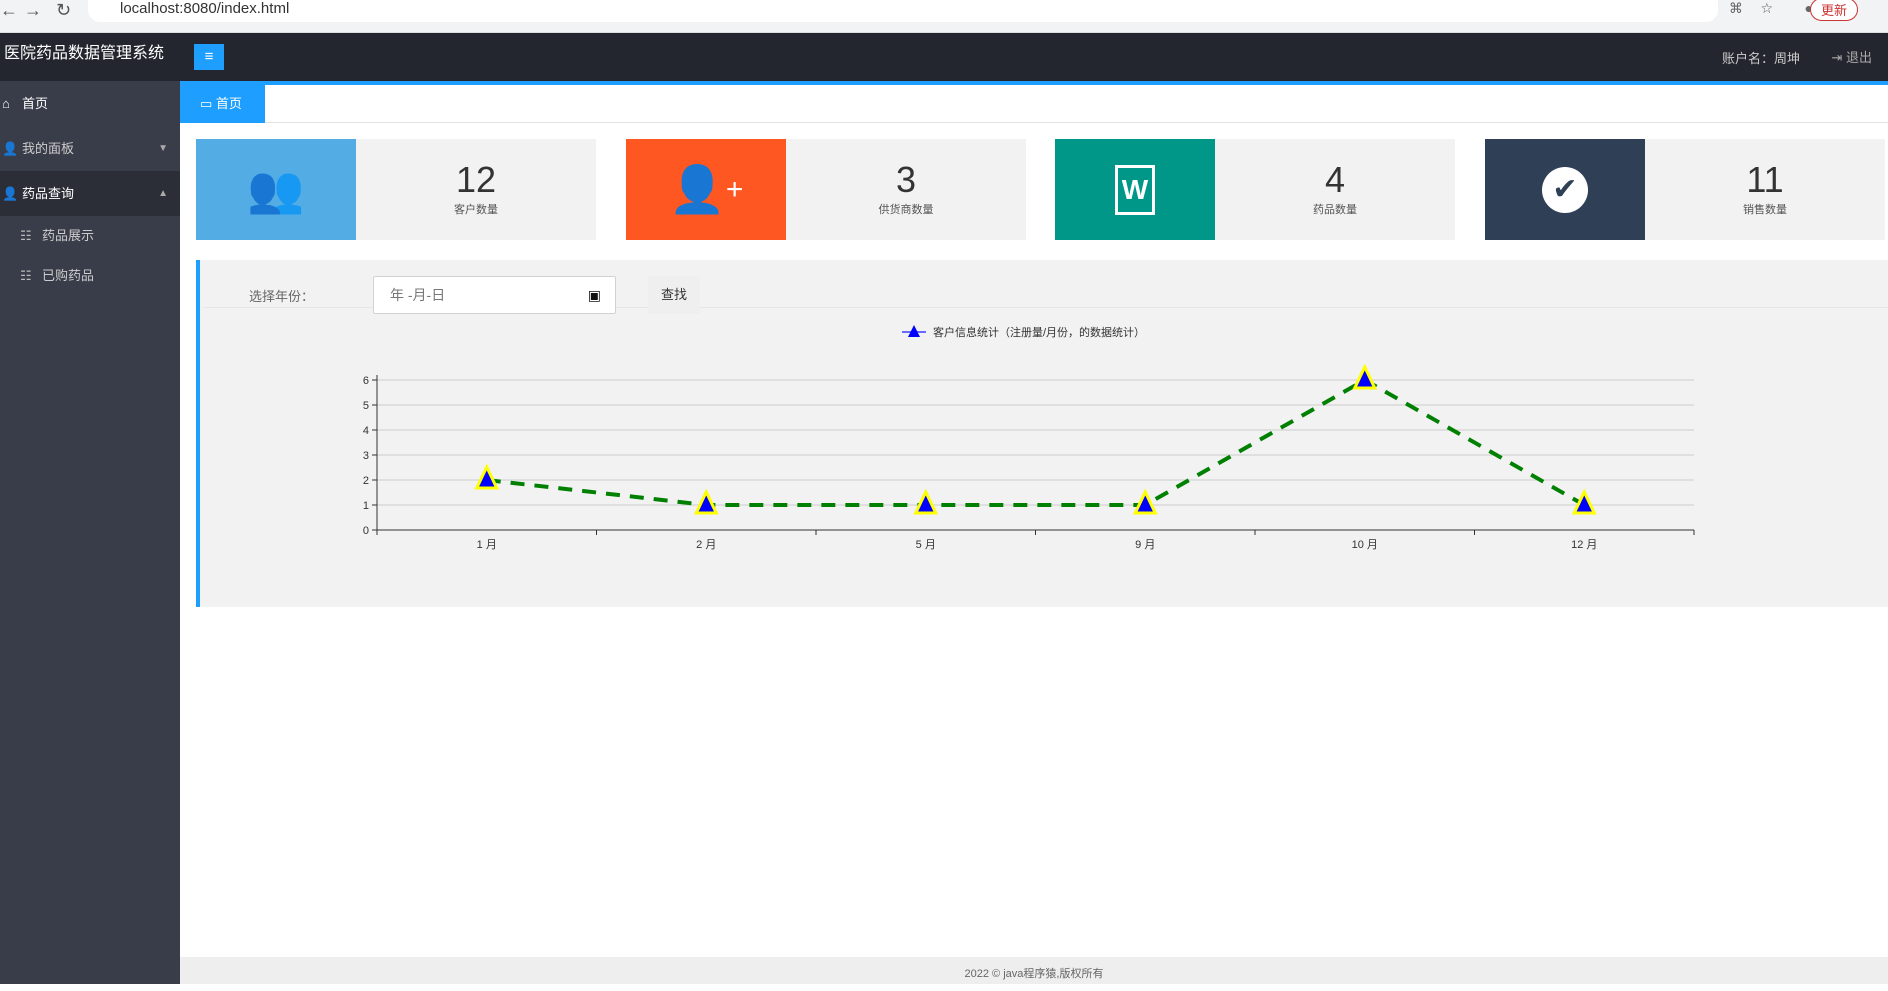  What do you see at coordinates (1039, 332) in the screenshot?
I see `legend-label: 客户信息统计（注册量/月份，的数据统计）` at bounding box center [1039, 332].